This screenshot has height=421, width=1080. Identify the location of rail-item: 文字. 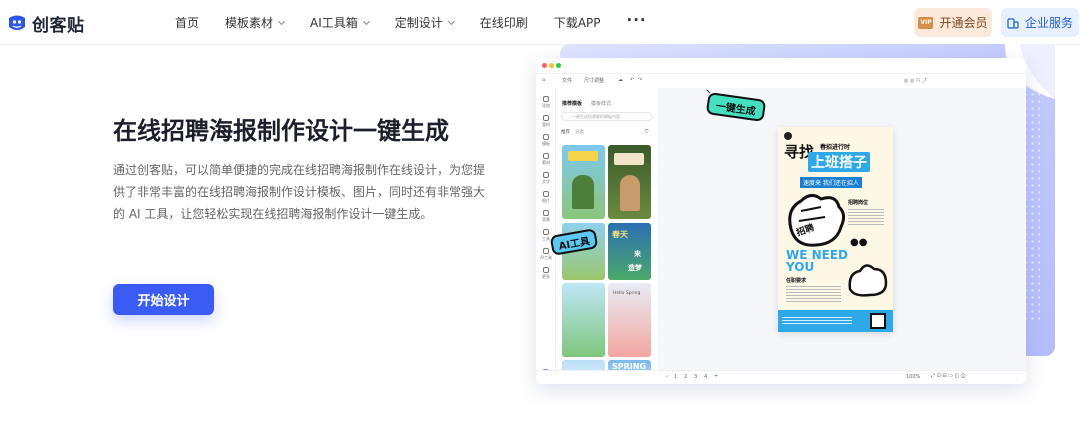
(546, 180).